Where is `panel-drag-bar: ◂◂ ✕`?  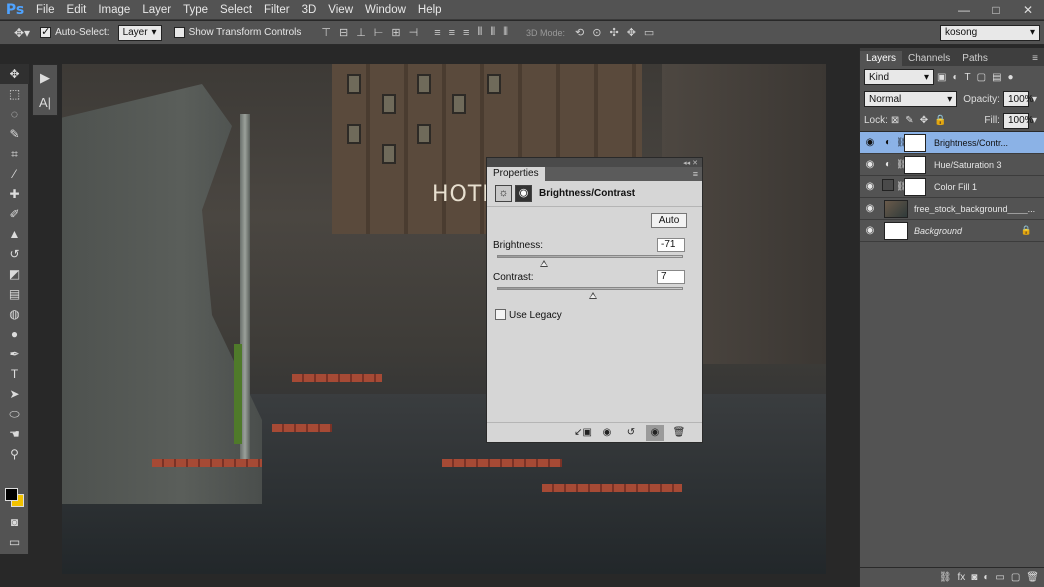 panel-drag-bar: ◂◂ ✕ is located at coordinates (594, 162).